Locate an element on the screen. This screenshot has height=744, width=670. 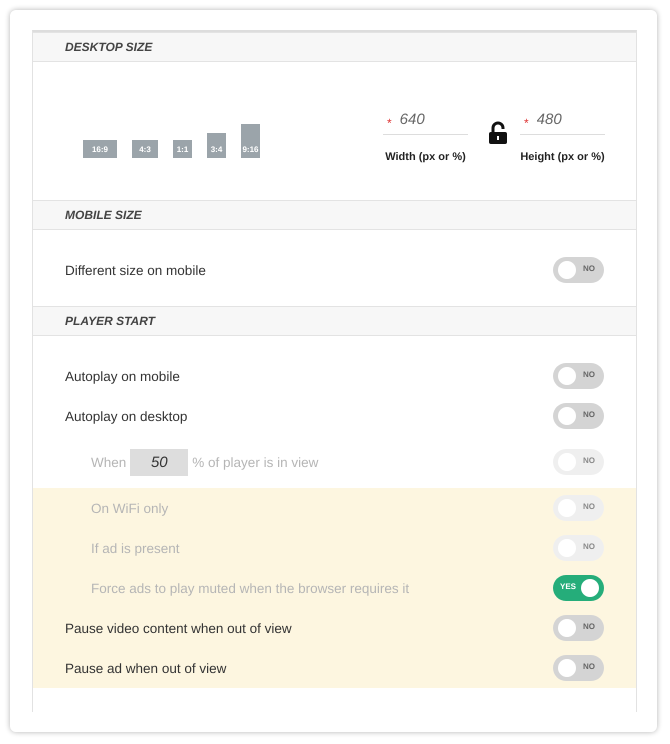
setting-label: Autoplay on mobile is located at coordinates (122, 376).